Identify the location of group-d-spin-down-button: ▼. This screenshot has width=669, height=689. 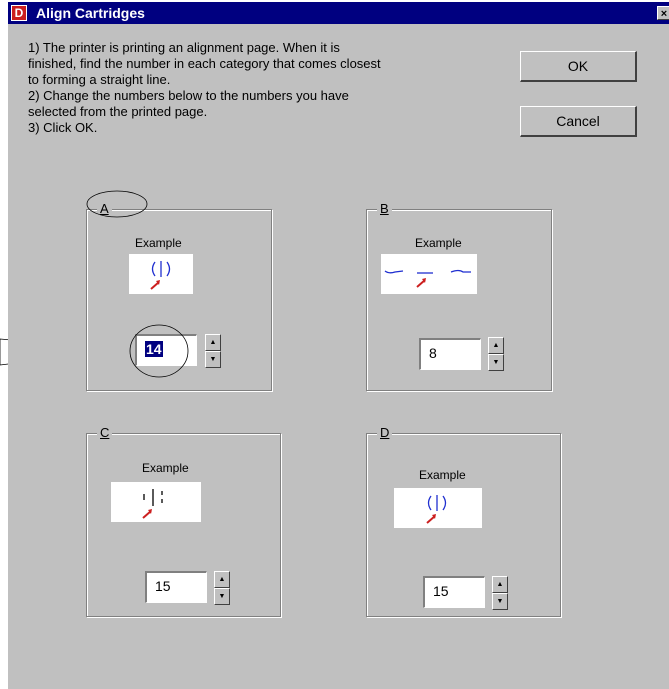
(500, 601).